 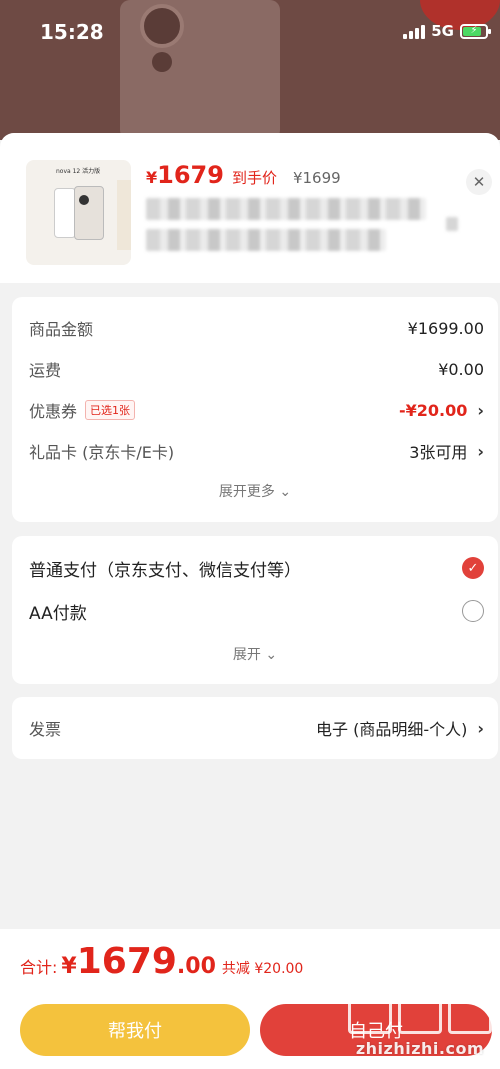 I want to click on help-me-pay-button: 帮我付, so click(x=135, y=1030).